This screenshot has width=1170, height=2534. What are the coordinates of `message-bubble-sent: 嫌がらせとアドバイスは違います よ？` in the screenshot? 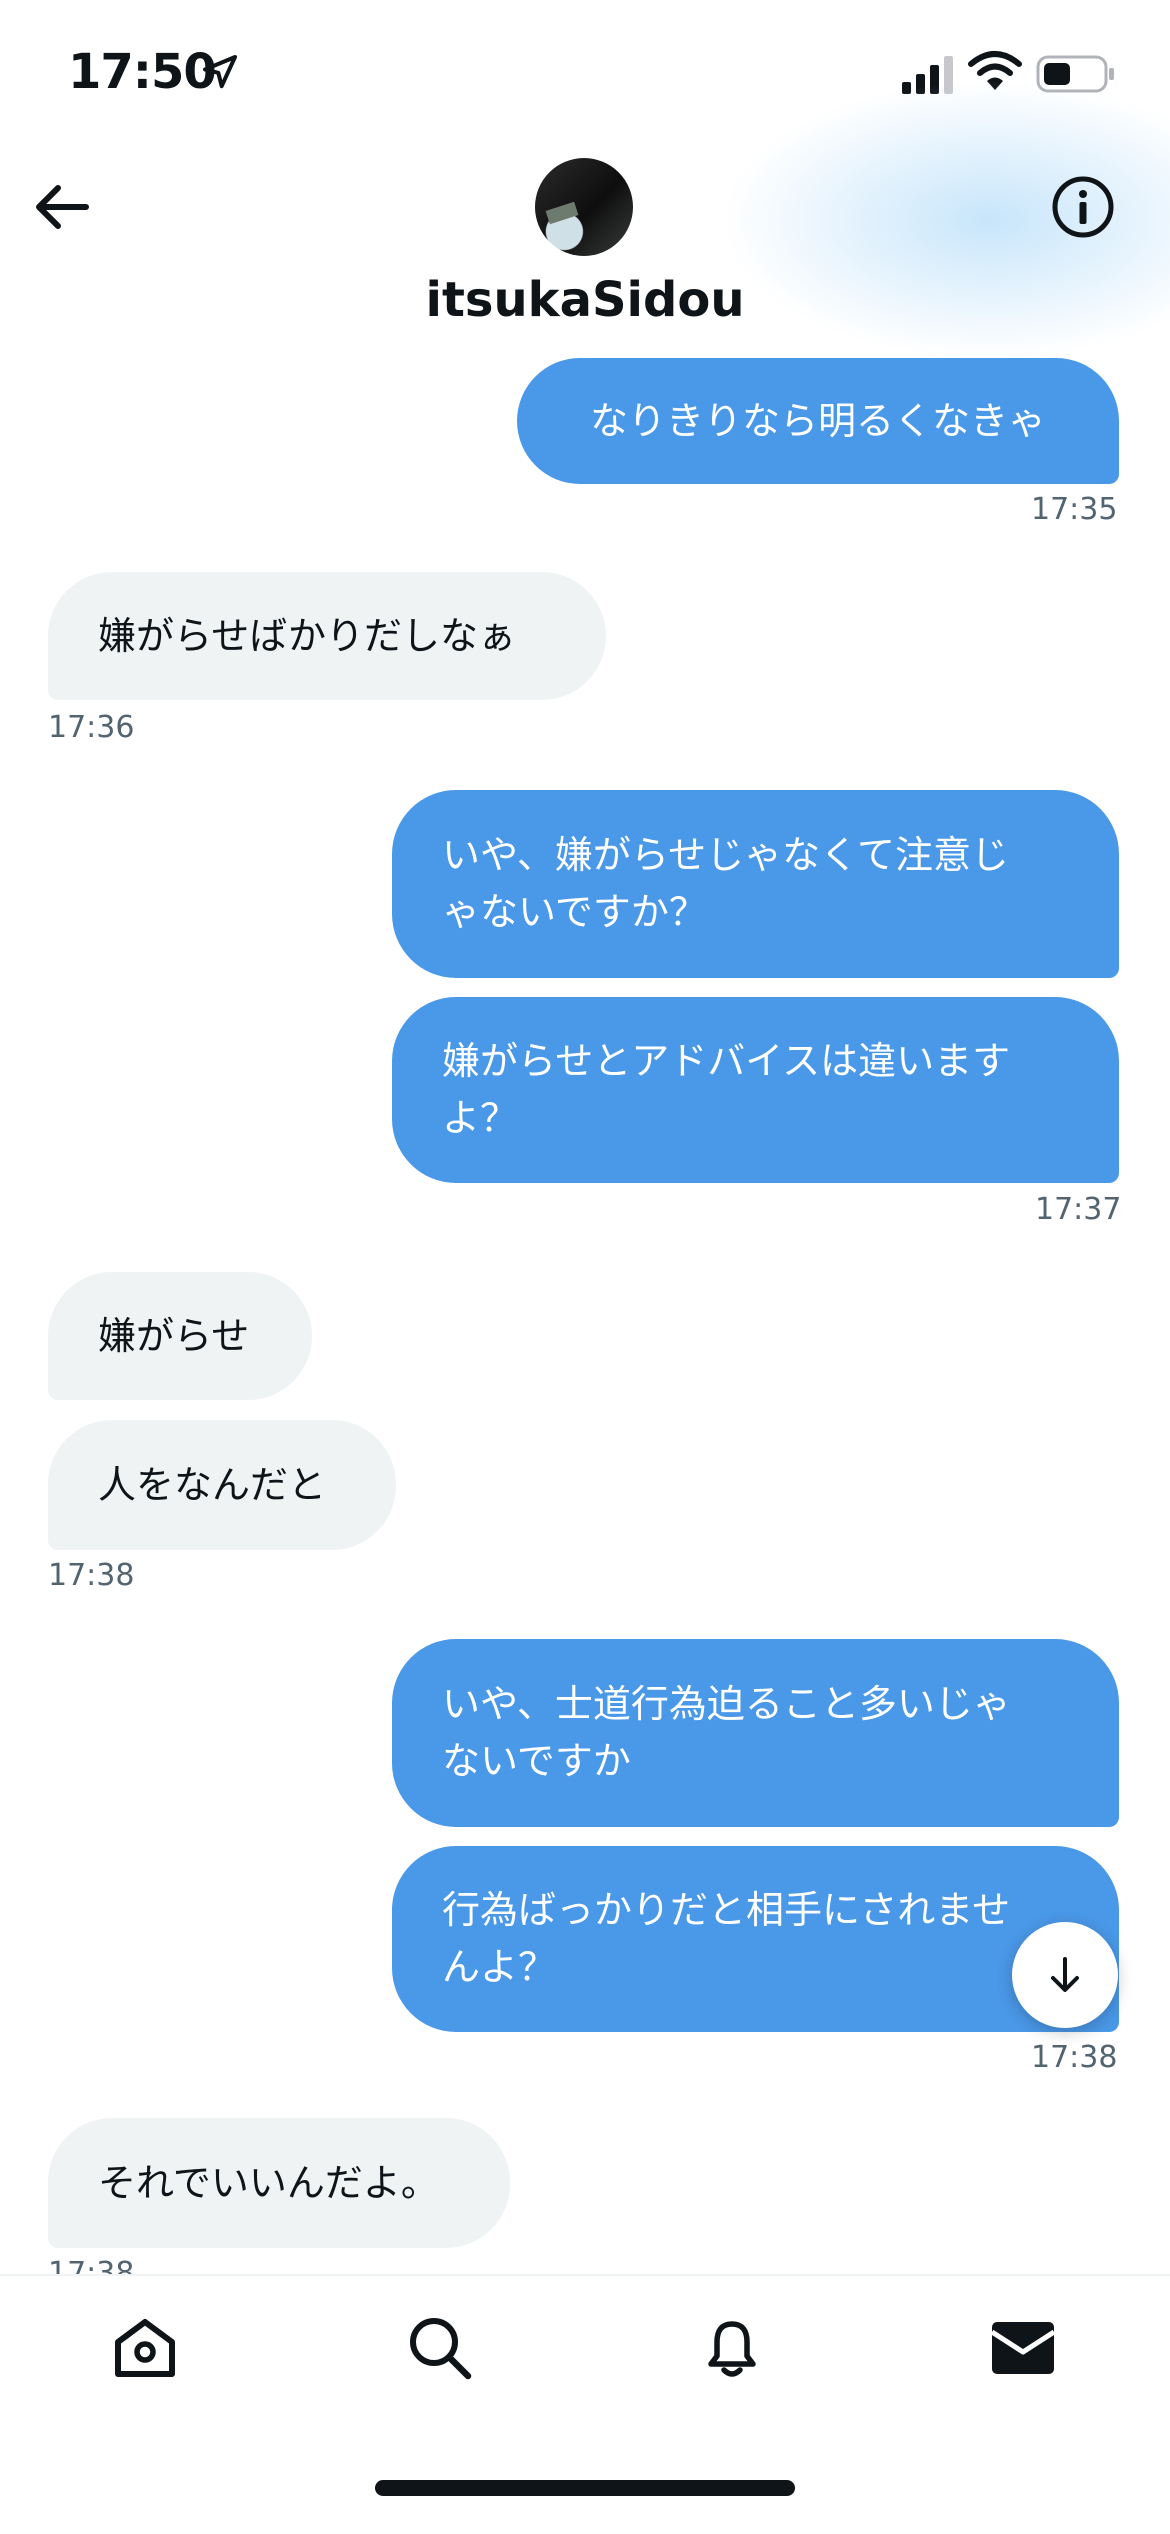 It's located at (755, 1090).